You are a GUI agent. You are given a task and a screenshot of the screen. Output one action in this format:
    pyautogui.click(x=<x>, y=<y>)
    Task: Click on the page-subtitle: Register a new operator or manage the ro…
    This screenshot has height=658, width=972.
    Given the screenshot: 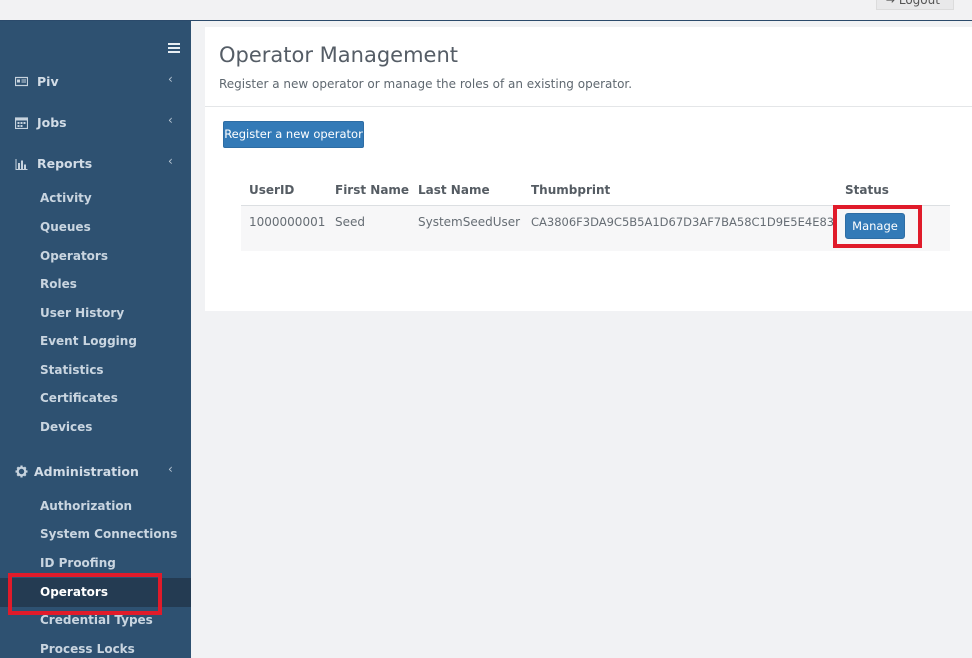 What is the action you would take?
    pyautogui.click(x=426, y=84)
    